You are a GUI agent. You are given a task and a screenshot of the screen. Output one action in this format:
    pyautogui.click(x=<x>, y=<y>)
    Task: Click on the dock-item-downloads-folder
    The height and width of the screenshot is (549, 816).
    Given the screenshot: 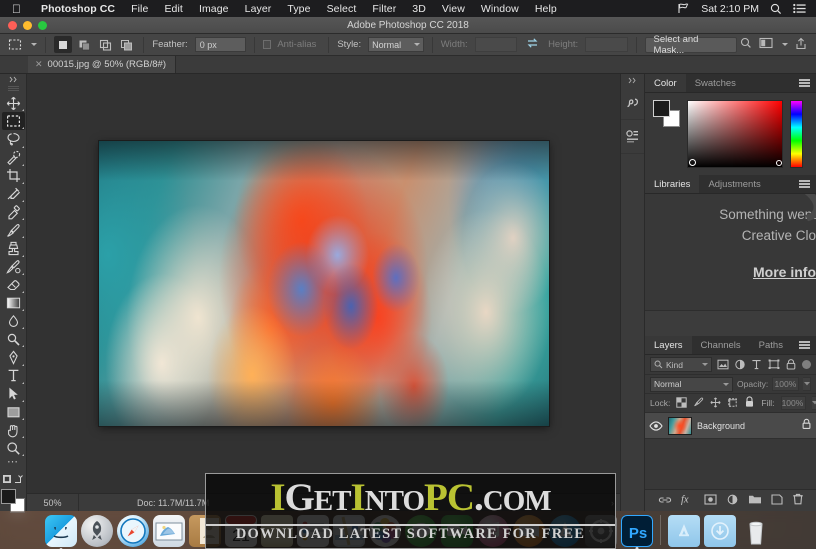 What is the action you would take?
    pyautogui.click(x=719, y=531)
    